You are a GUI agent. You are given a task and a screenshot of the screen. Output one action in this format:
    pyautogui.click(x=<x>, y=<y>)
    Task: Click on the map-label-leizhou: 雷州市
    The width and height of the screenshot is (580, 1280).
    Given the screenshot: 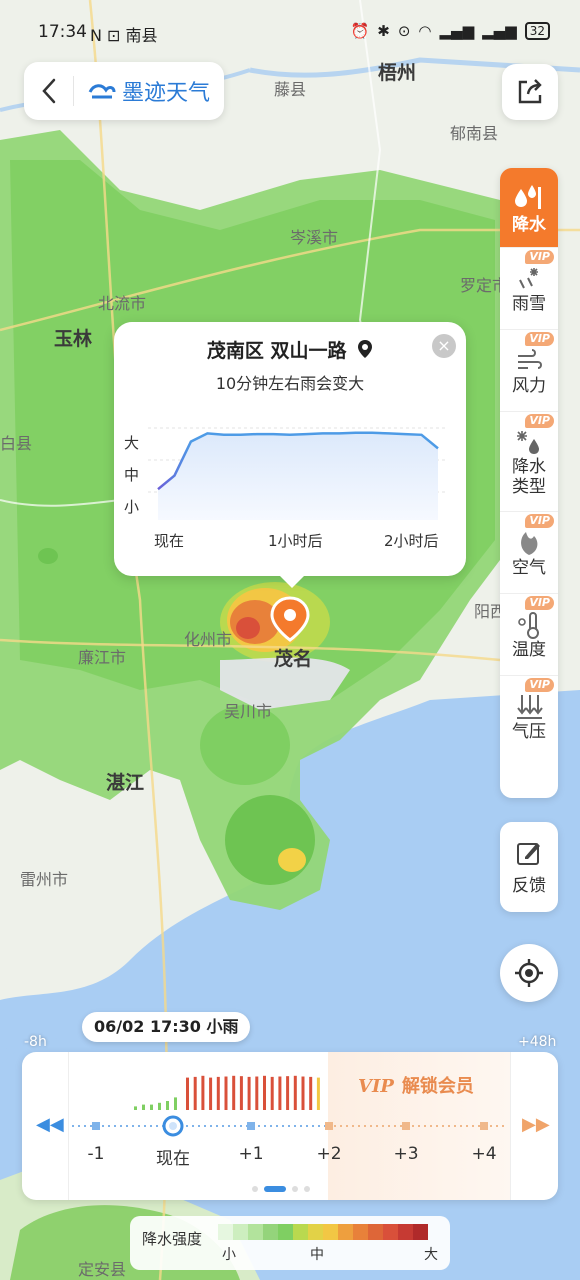 What is the action you would take?
    pyautogui.click(x=44, y=879)
    